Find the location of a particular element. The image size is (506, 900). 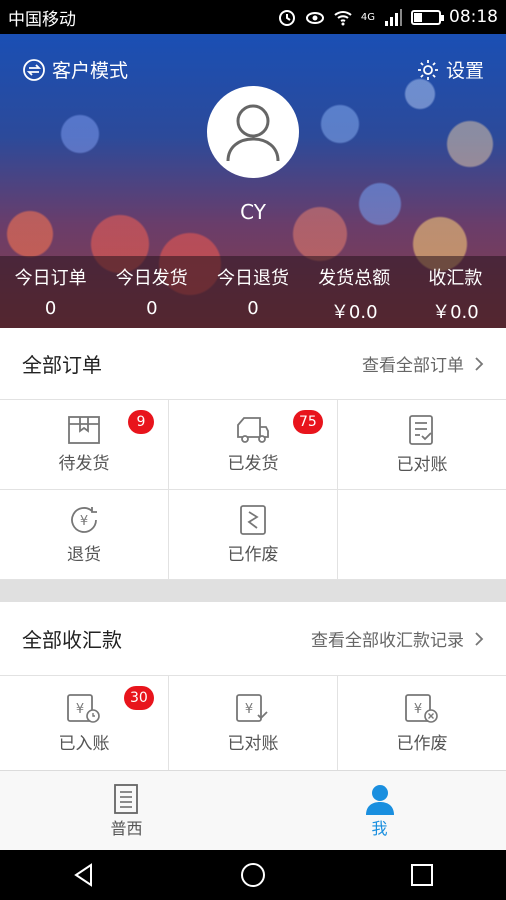

gear-icon is located at coordinates (427, 69).